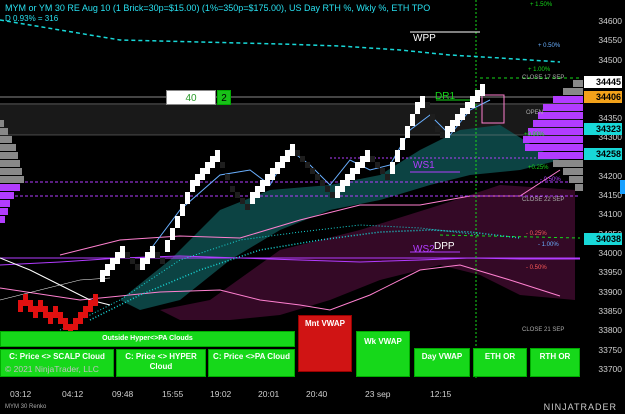  What do you see at coordinates (534, 135) in the screenshot?
I see `pct-plus-090: +0.90%` at bounding box center [534, 135].